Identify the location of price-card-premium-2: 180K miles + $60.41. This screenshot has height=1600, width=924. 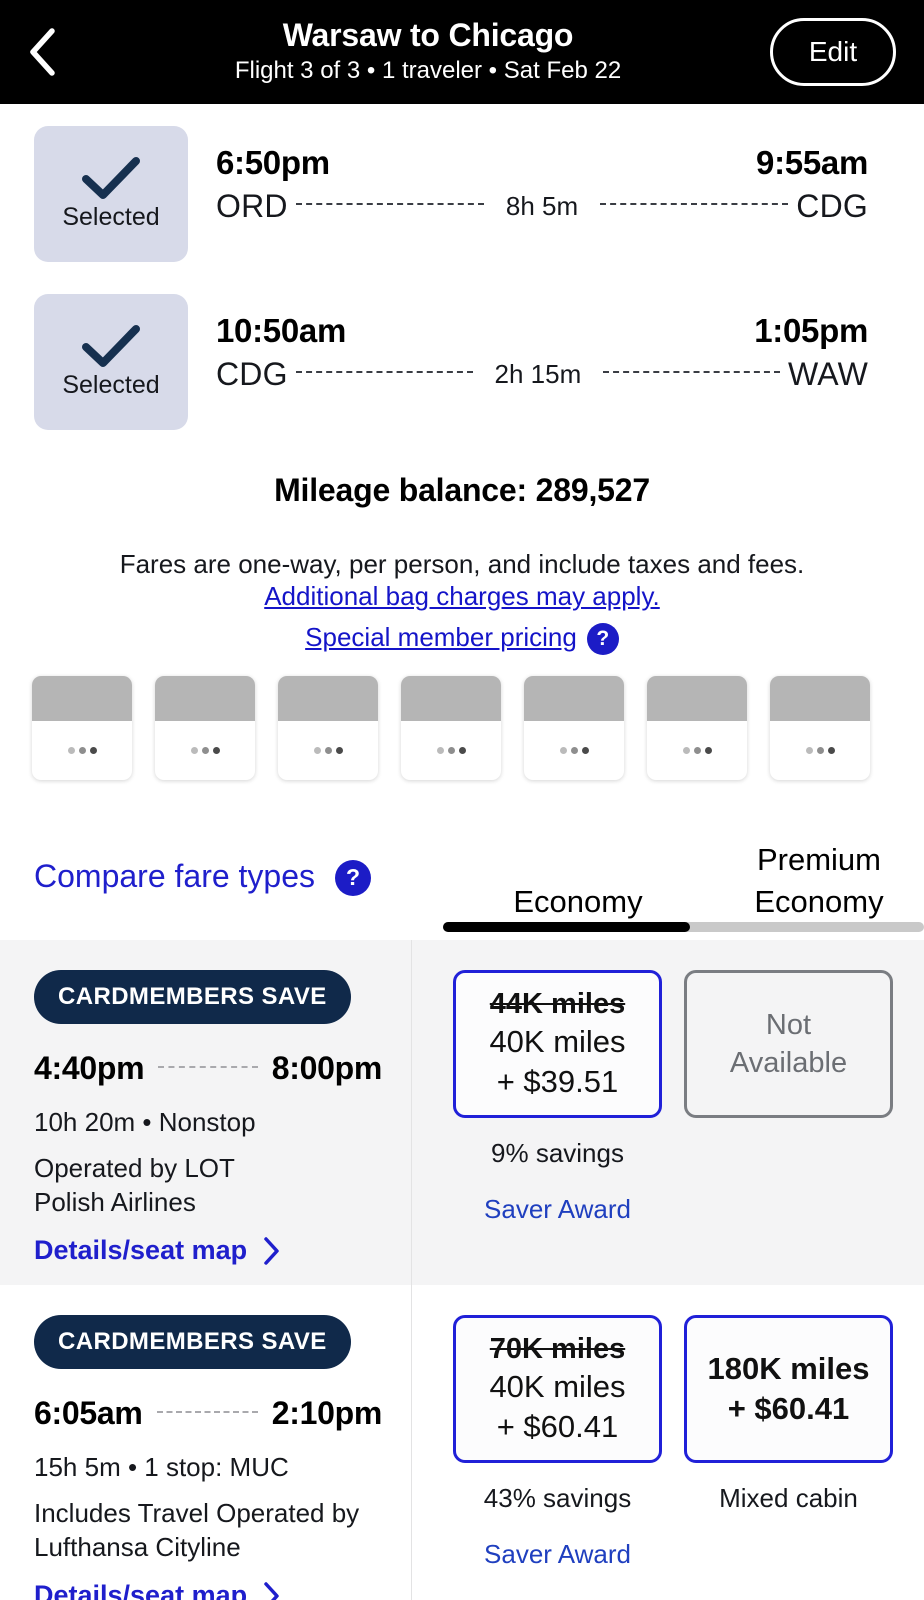
(788, 1389).